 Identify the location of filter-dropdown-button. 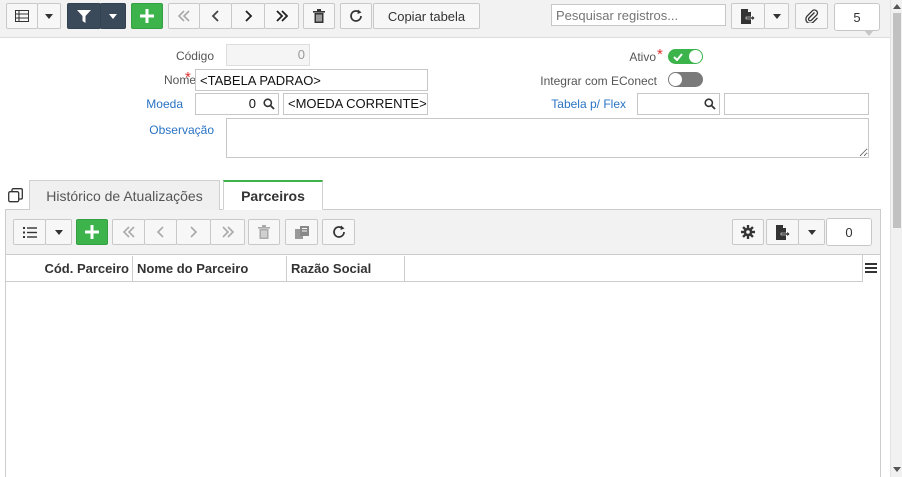
(113, 16).